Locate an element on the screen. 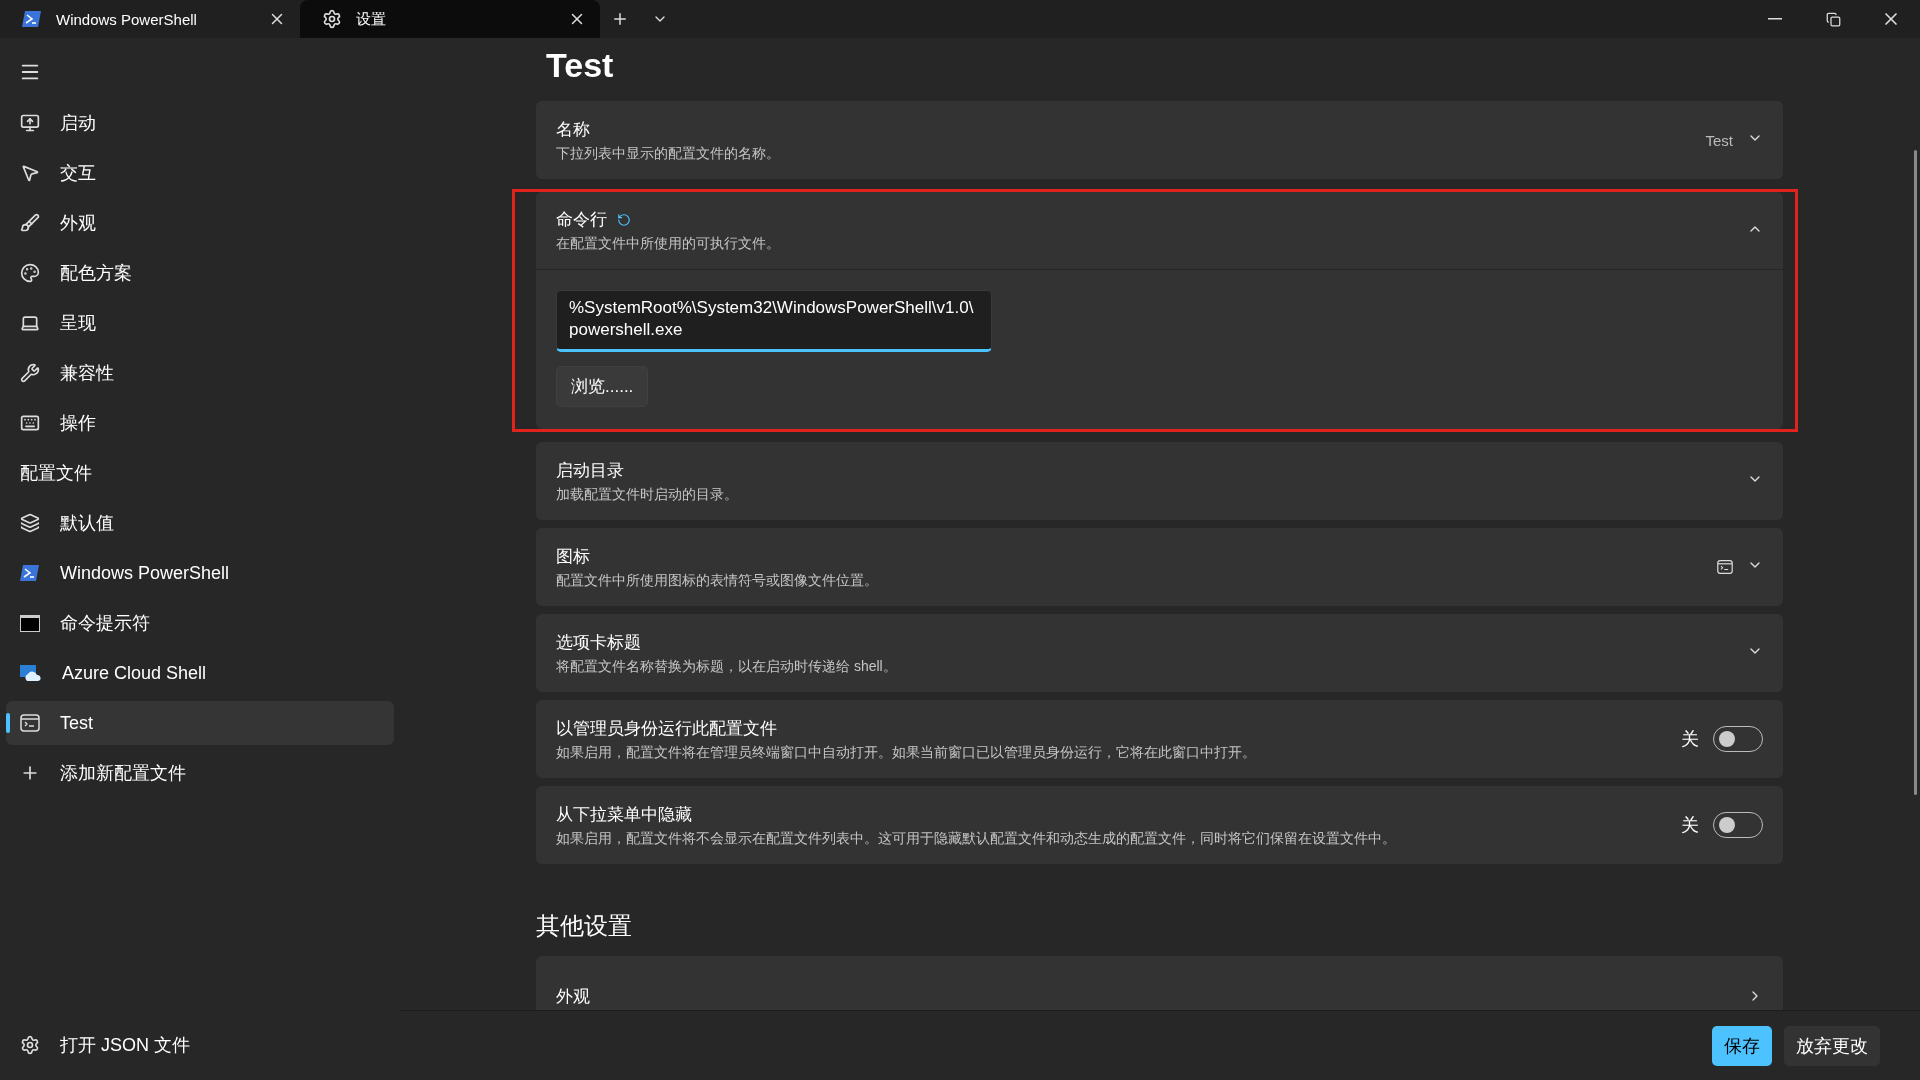 This screenshot has height=1080, width=1920. setting-title: 选项卡标题 is located at coordinates (598, 642).